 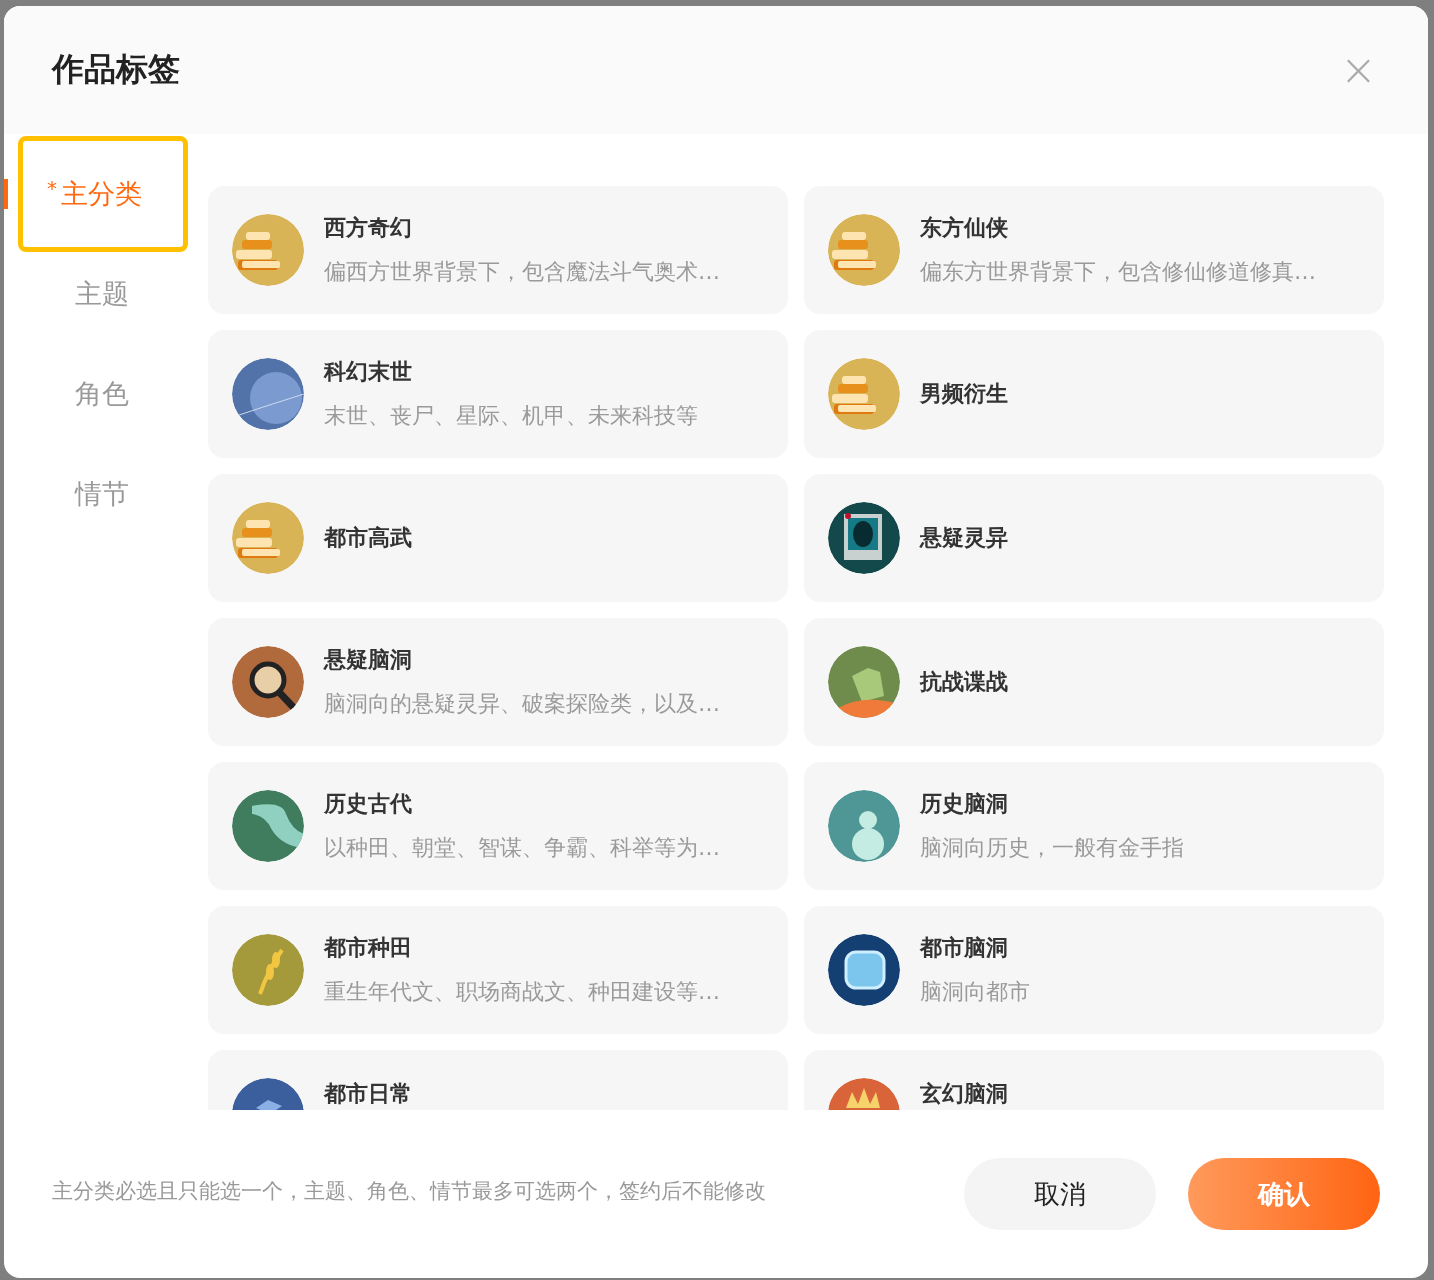 What do you see at coordinates (1094, 1080) in the screenshot?
I see `category-card: 玄幻脑洞` at bounding box center [1094, 1080].